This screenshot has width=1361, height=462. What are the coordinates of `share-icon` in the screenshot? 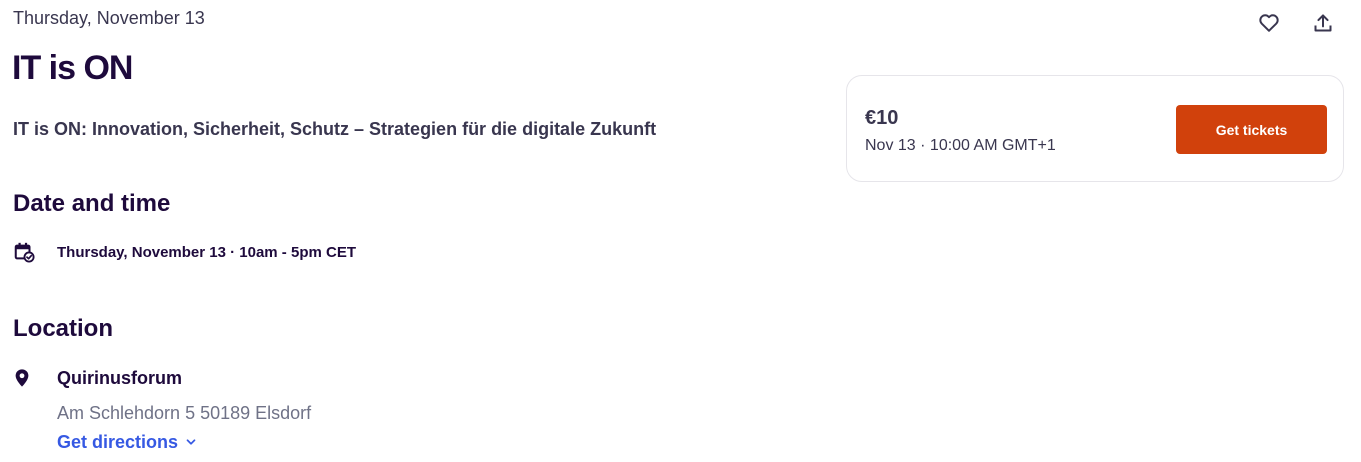 It's located at (1323, 23).